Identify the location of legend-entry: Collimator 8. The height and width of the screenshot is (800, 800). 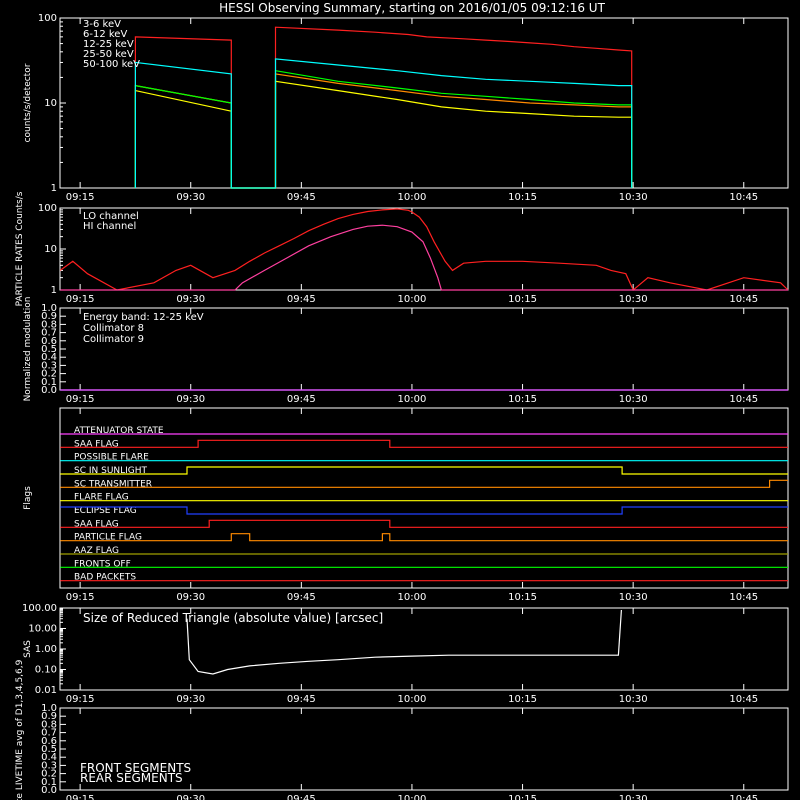
(113, 328).